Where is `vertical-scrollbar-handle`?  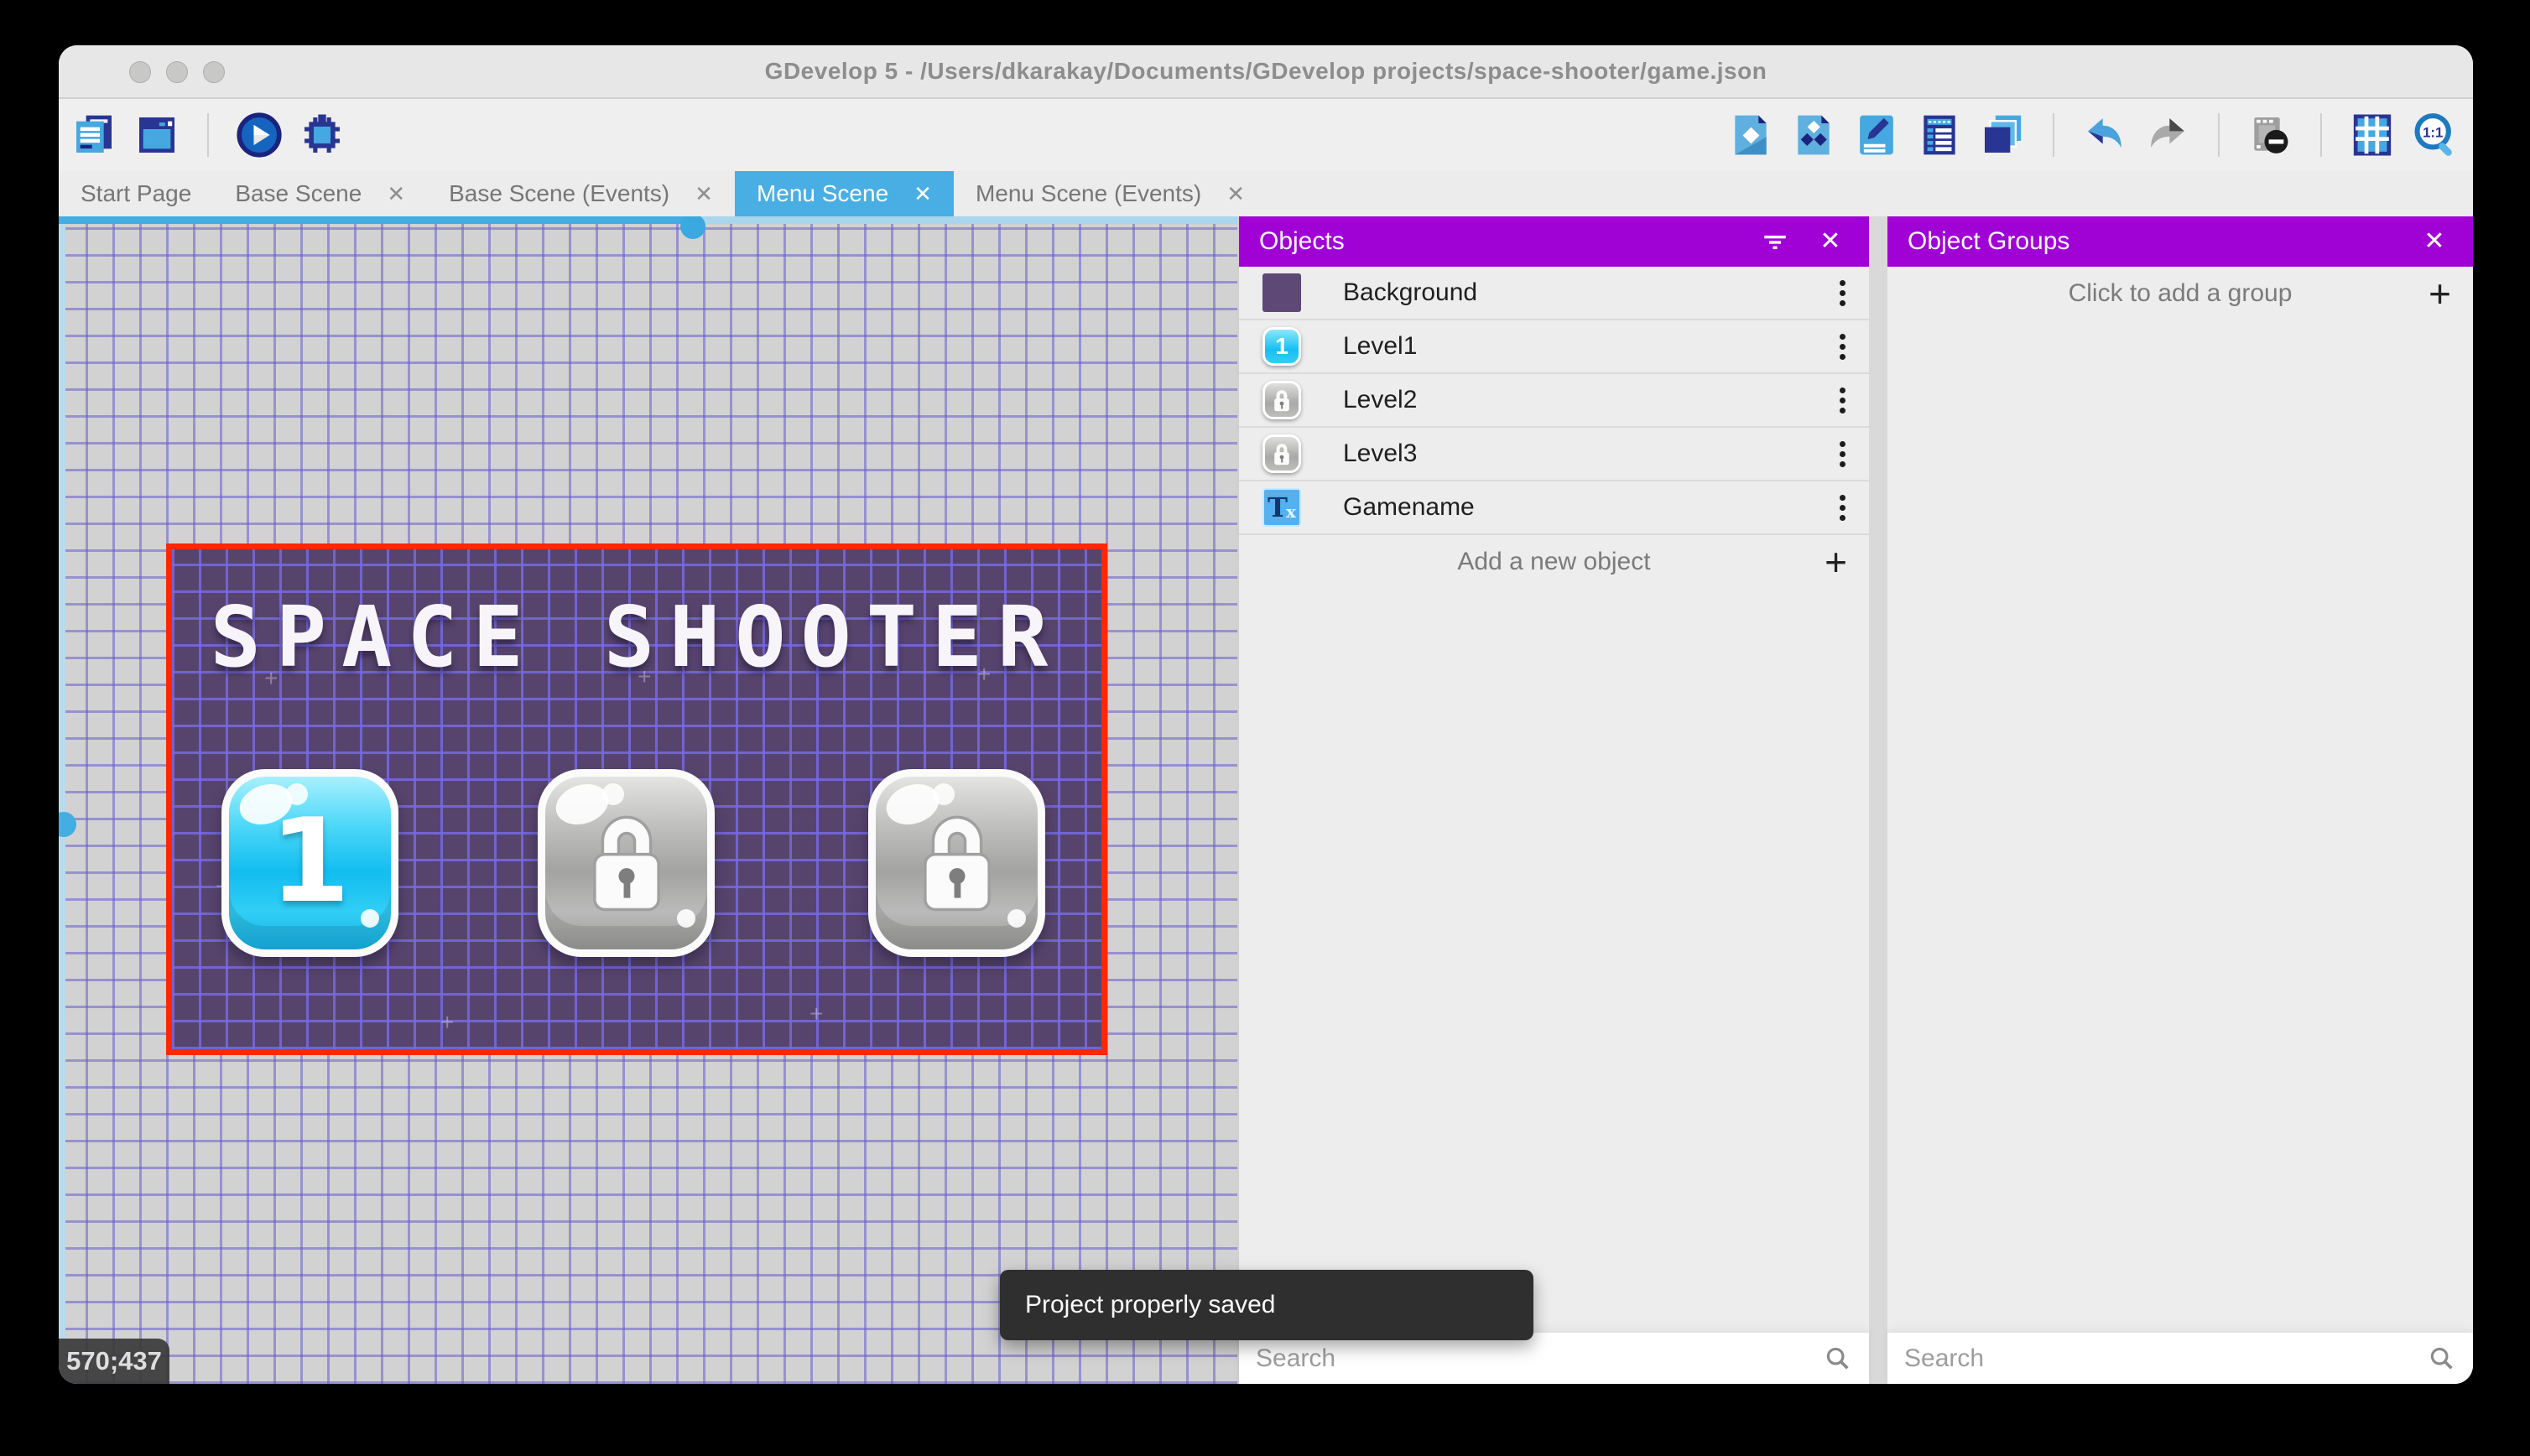
vertical-scrollbar-handle is located at coordinates (67, 824).